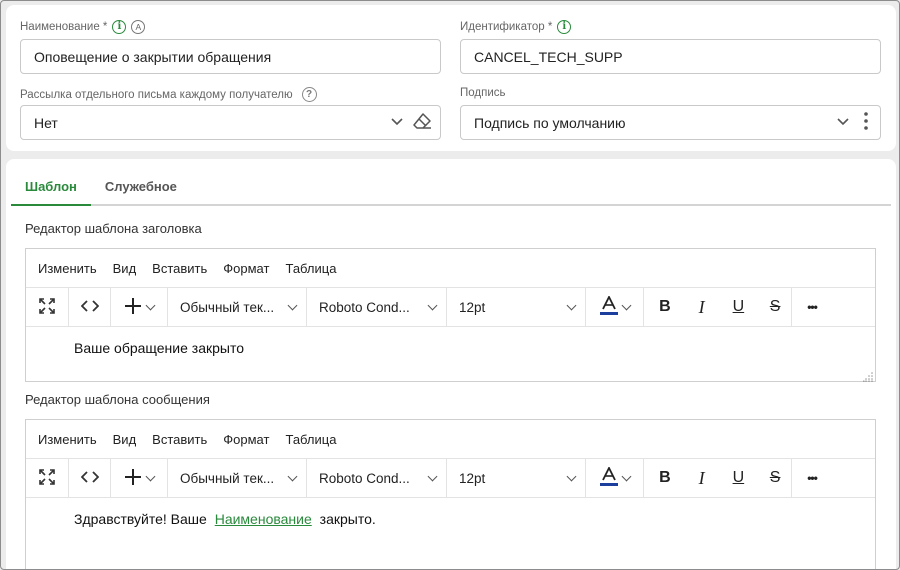 This screenshot has height=570, width=900. What do you see at coordinates (141, 187) in the screenshot?
I see `tab-service: Служебное` at bounding box center [141, 187].